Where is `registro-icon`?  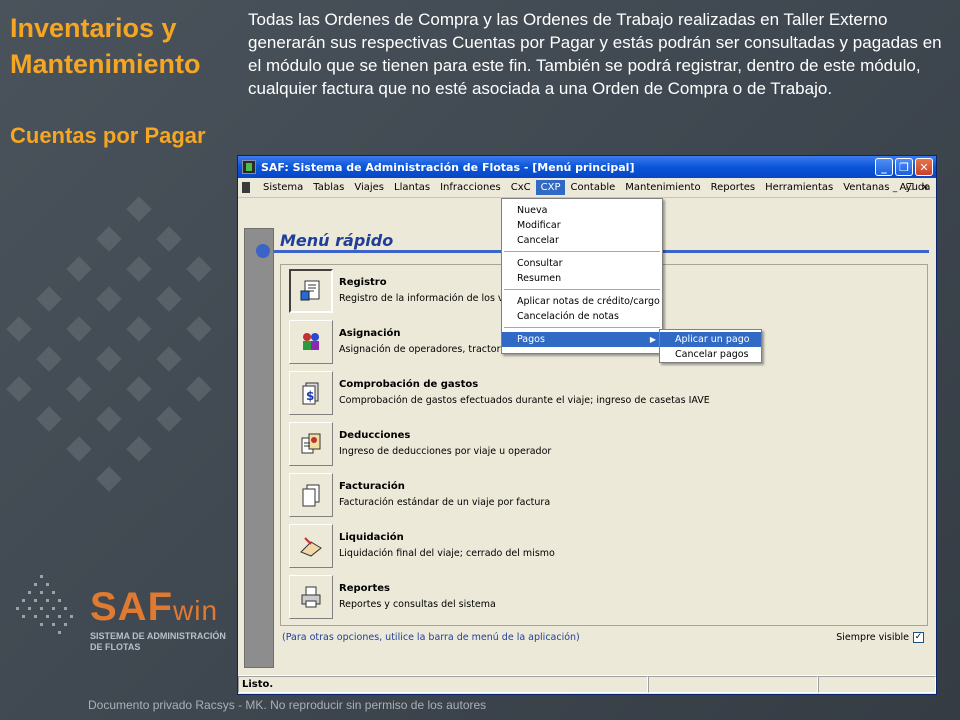 registro-icon is located at coordinates (311, 291).